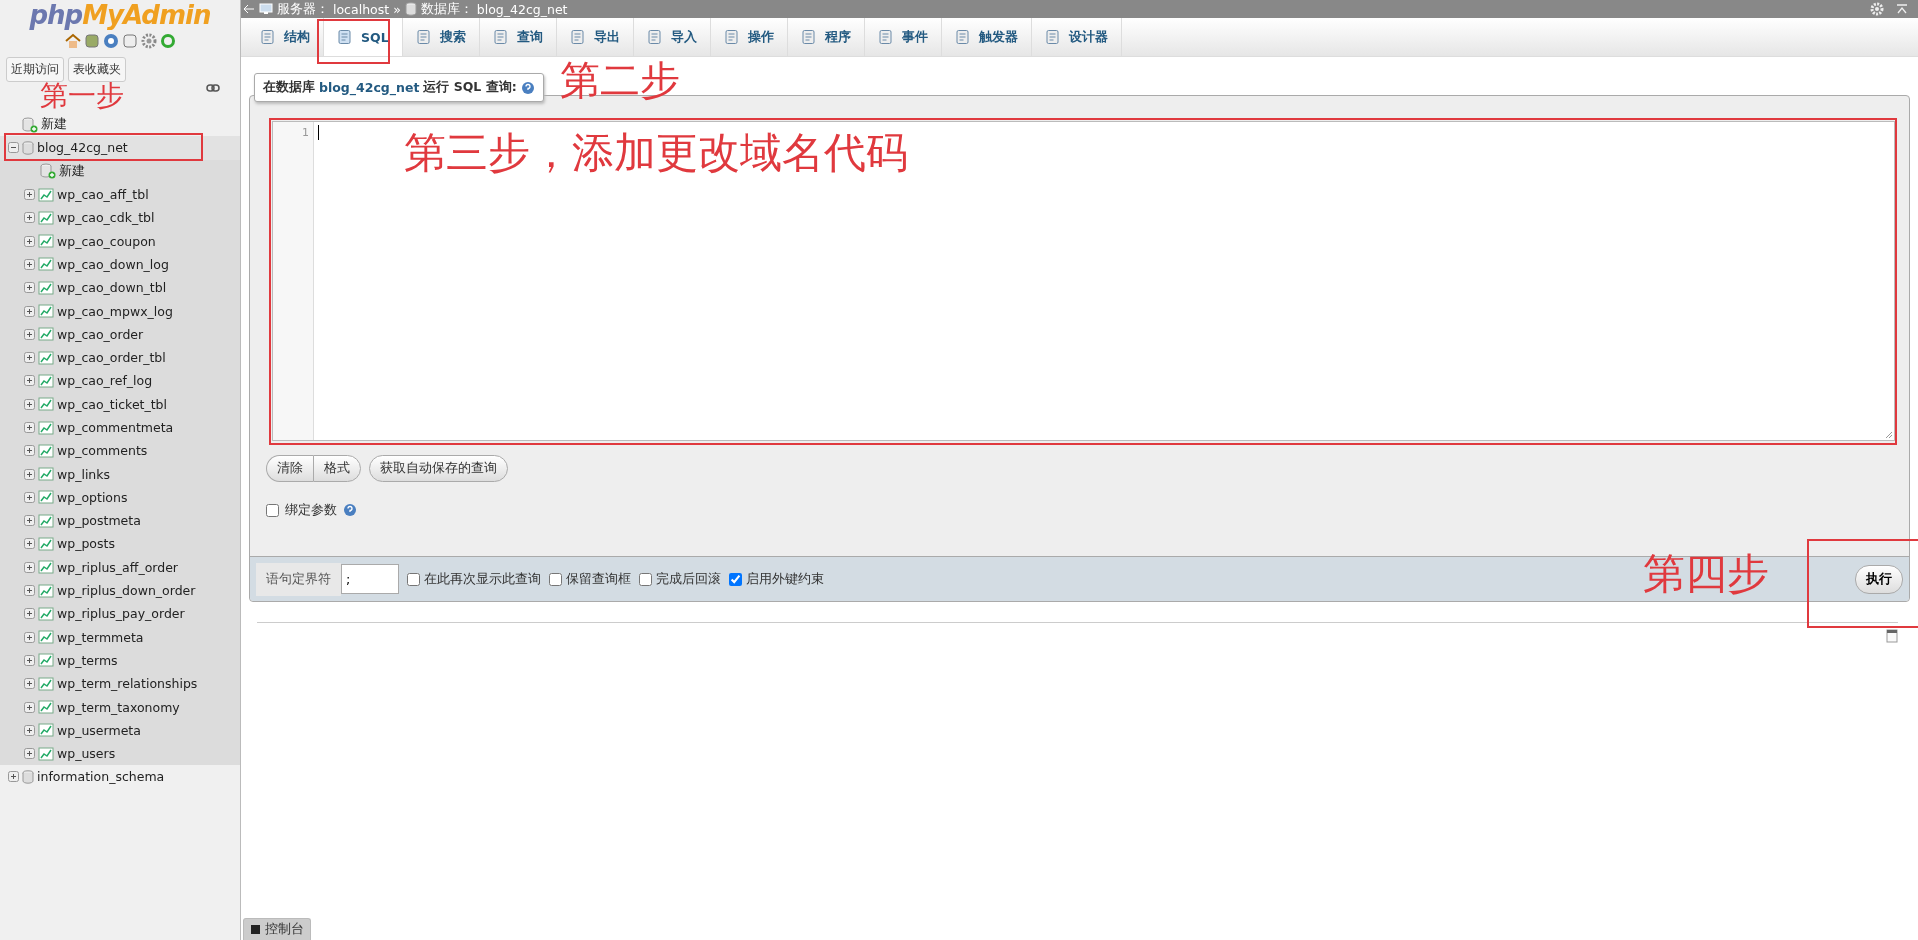 Image resolution: width=1918 pixels, height=940 pixels. Describe the element at coordinates (1879, 579) in the screenshot. I see `go-button: 执行` at that location.